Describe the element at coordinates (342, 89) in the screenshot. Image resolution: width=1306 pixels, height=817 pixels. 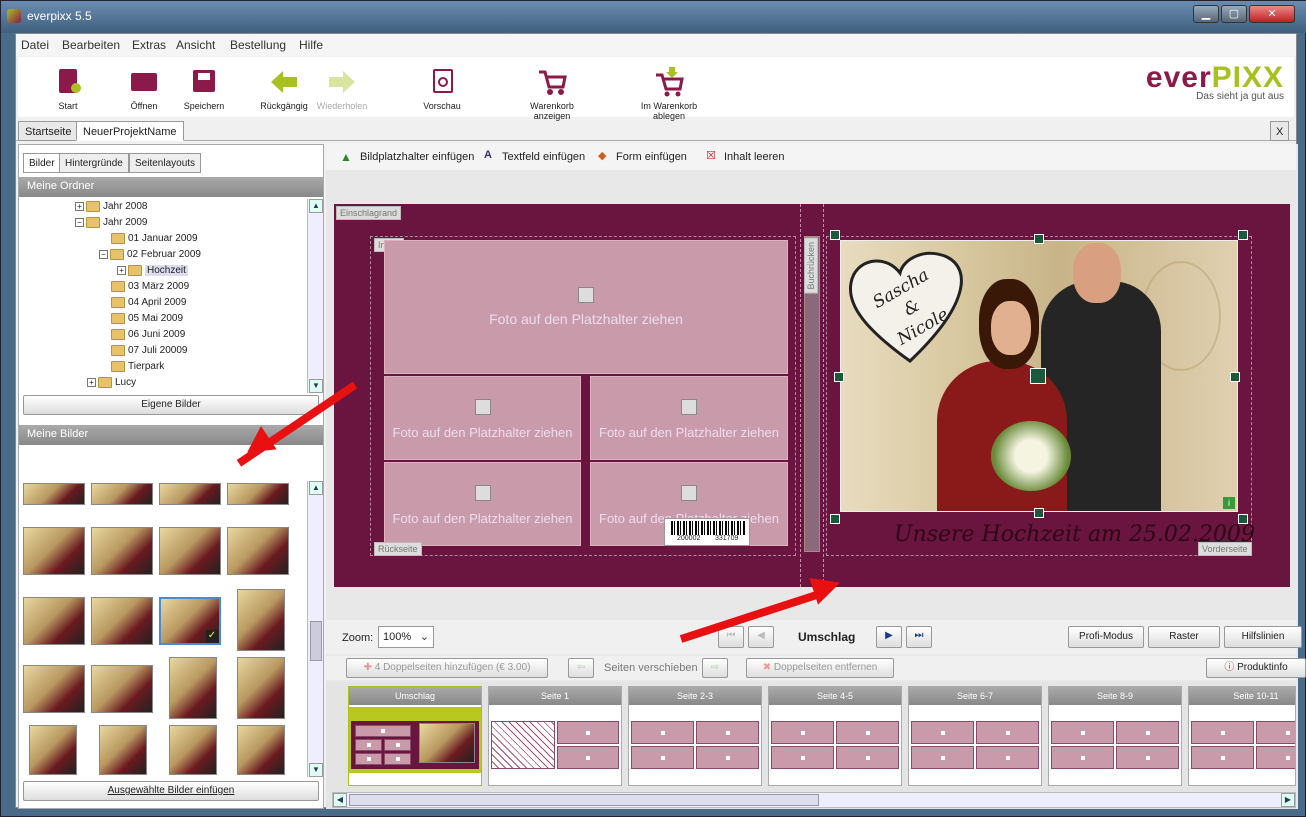
I see `redo-button: Wiederholen` at that location.